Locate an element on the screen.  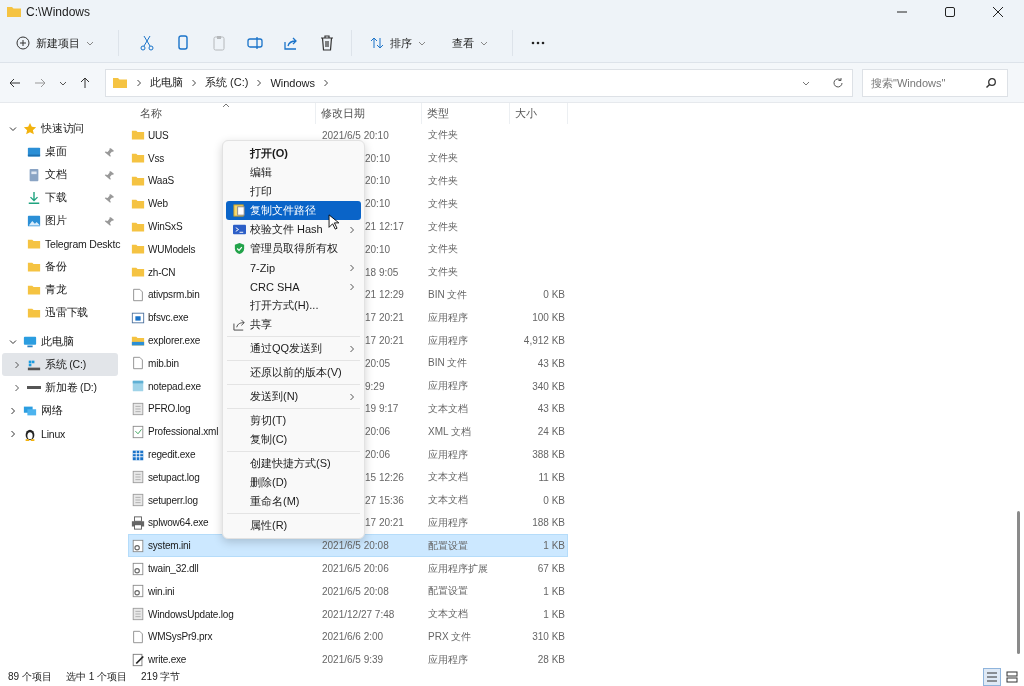
menu-item: 发送到(N) is located at coordinates (293, 396).